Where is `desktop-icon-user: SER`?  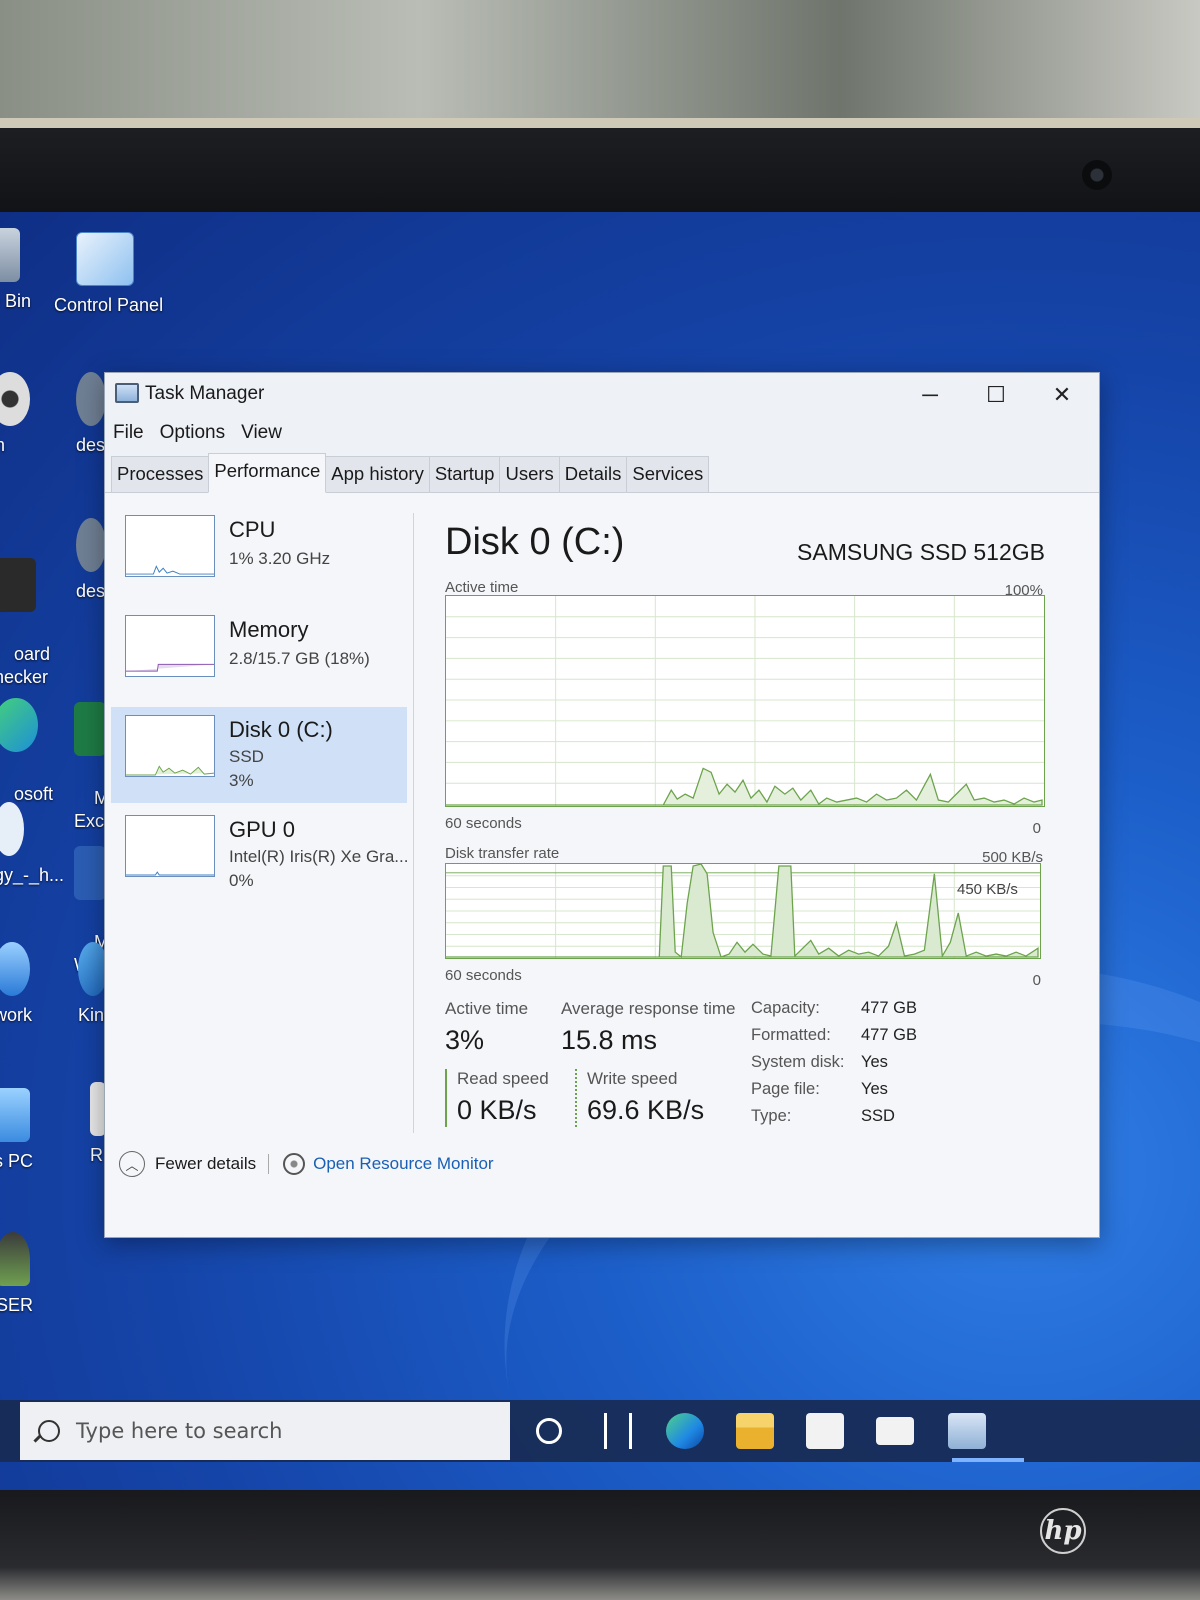 desktop-icon-user: SER is located at coordinates (16, 1274).